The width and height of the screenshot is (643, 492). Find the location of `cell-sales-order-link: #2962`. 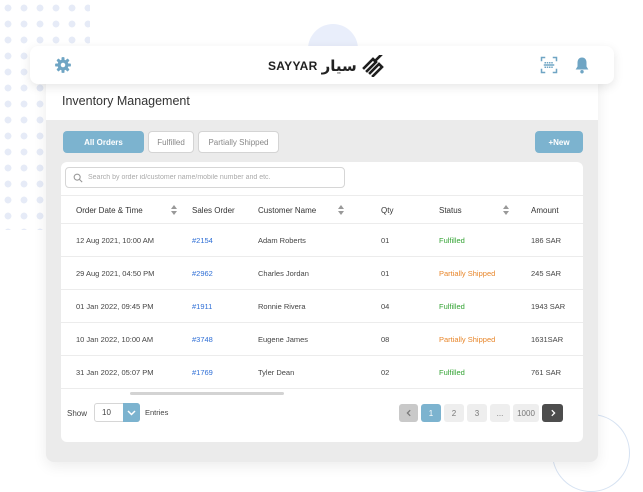

cell-sales-order-link: #2962 is located at coordinates (202, 273).